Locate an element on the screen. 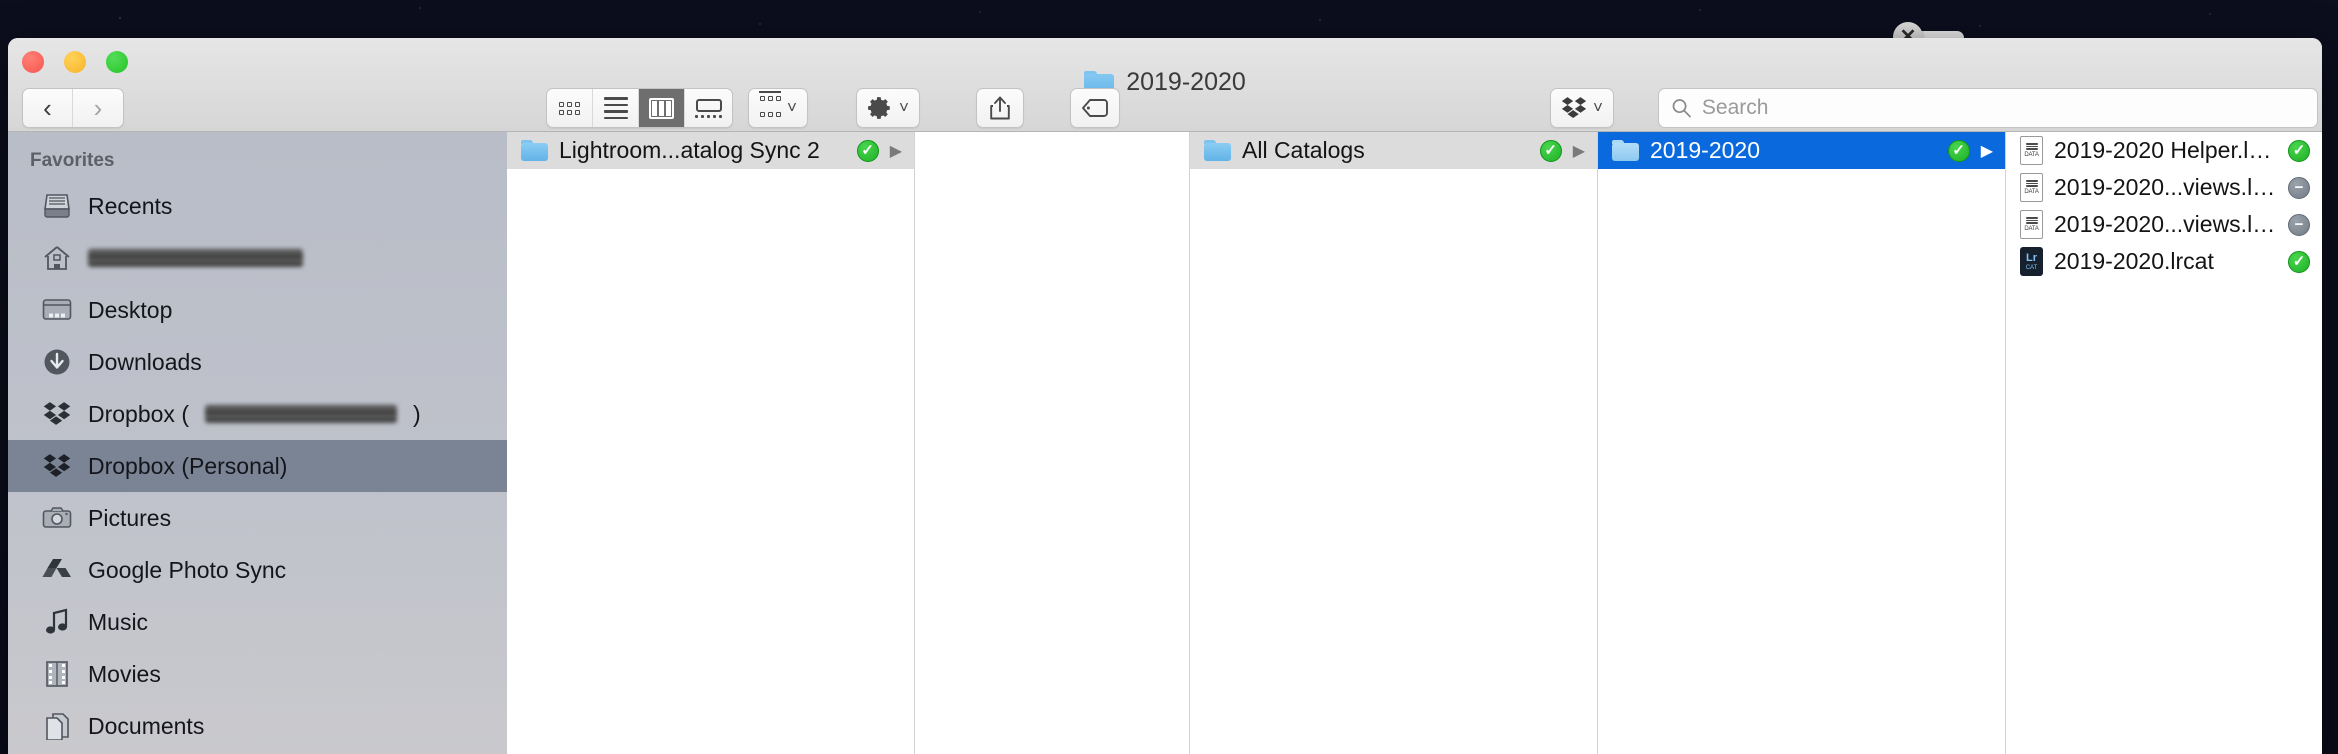 The width and height of the screenshot is (2338, 754). recents-icon is located at coordinates (57, 206).